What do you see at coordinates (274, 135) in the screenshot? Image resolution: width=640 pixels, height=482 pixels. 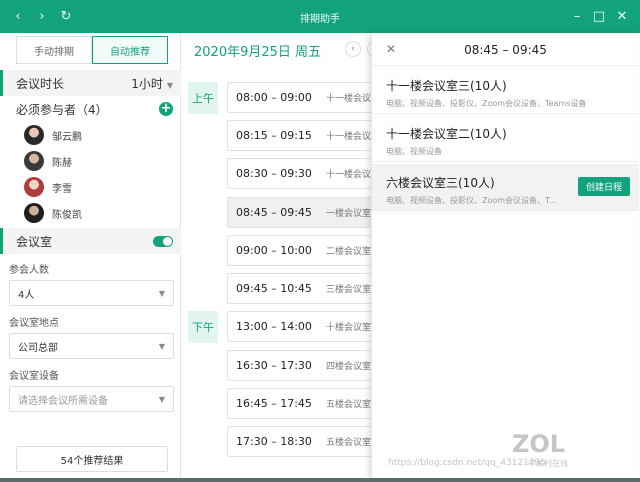 I see `slot-time: 08:15 – 09:15` at bounding box center [274, 135].